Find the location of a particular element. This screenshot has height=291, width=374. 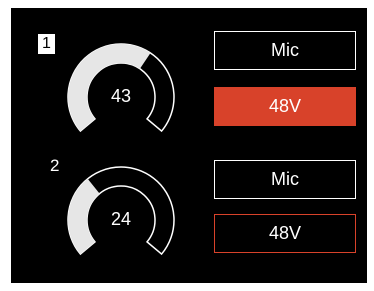

channel-1-gain-value: 43 is located at coordinates (121, 96).